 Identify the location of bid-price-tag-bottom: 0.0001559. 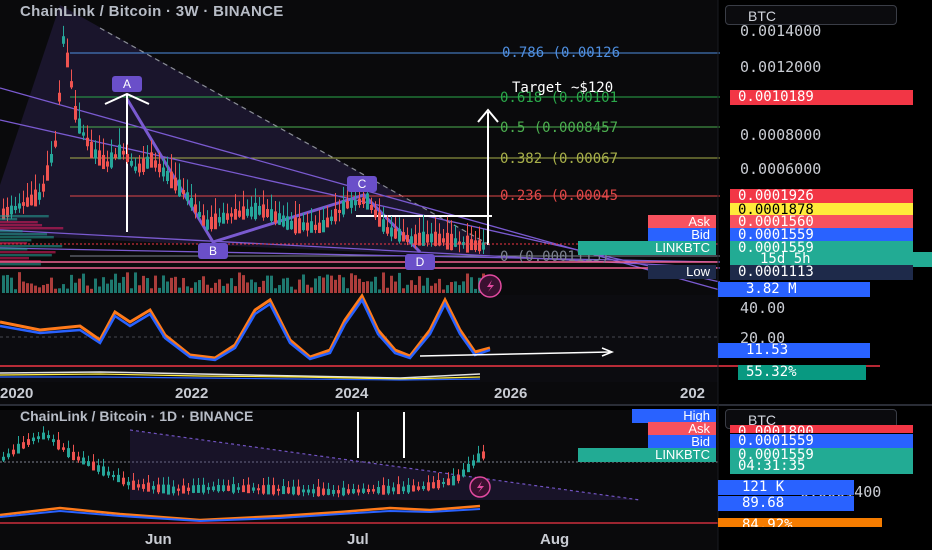
(821, 441).